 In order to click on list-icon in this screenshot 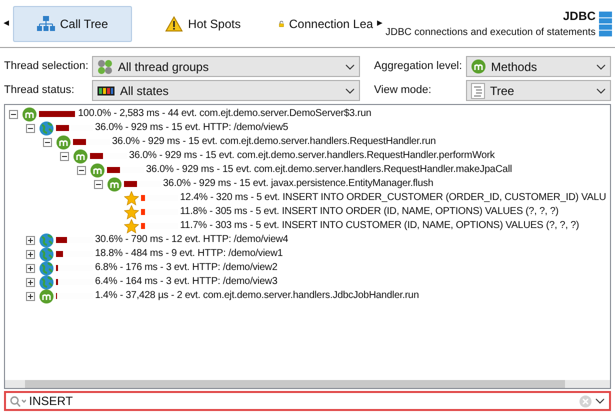, I will do `click(478, 90)`.